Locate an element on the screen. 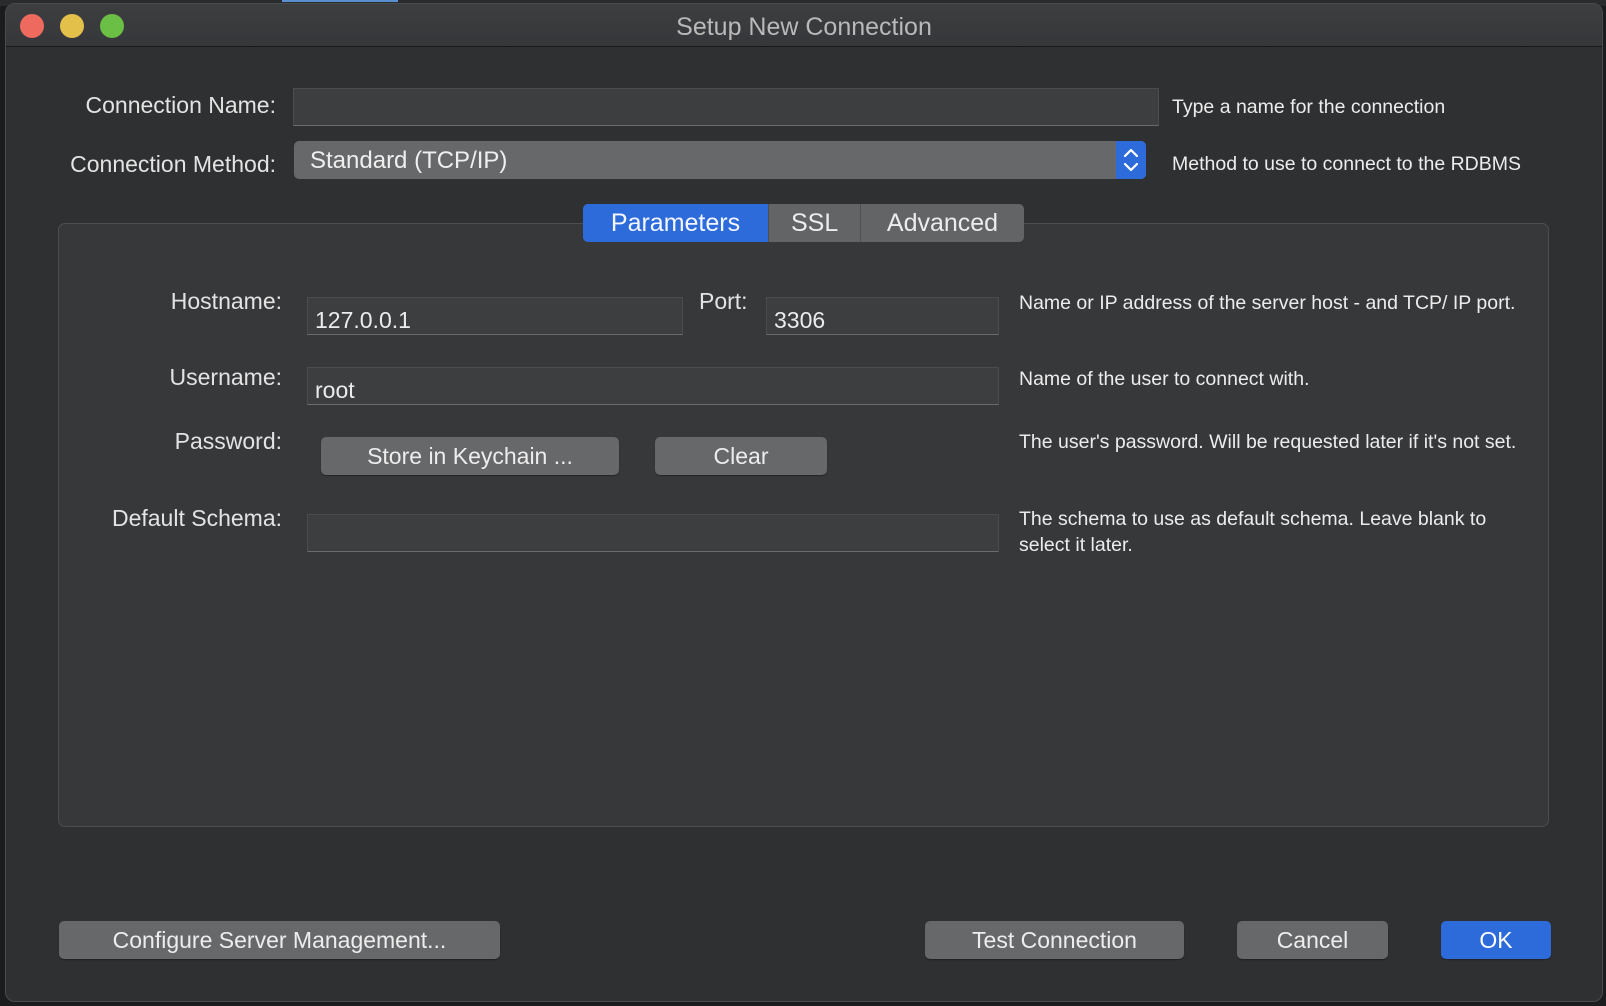 The height and width of the screenshot is (1006, 1606). connection-name-input is located at coordinates (726, 107).